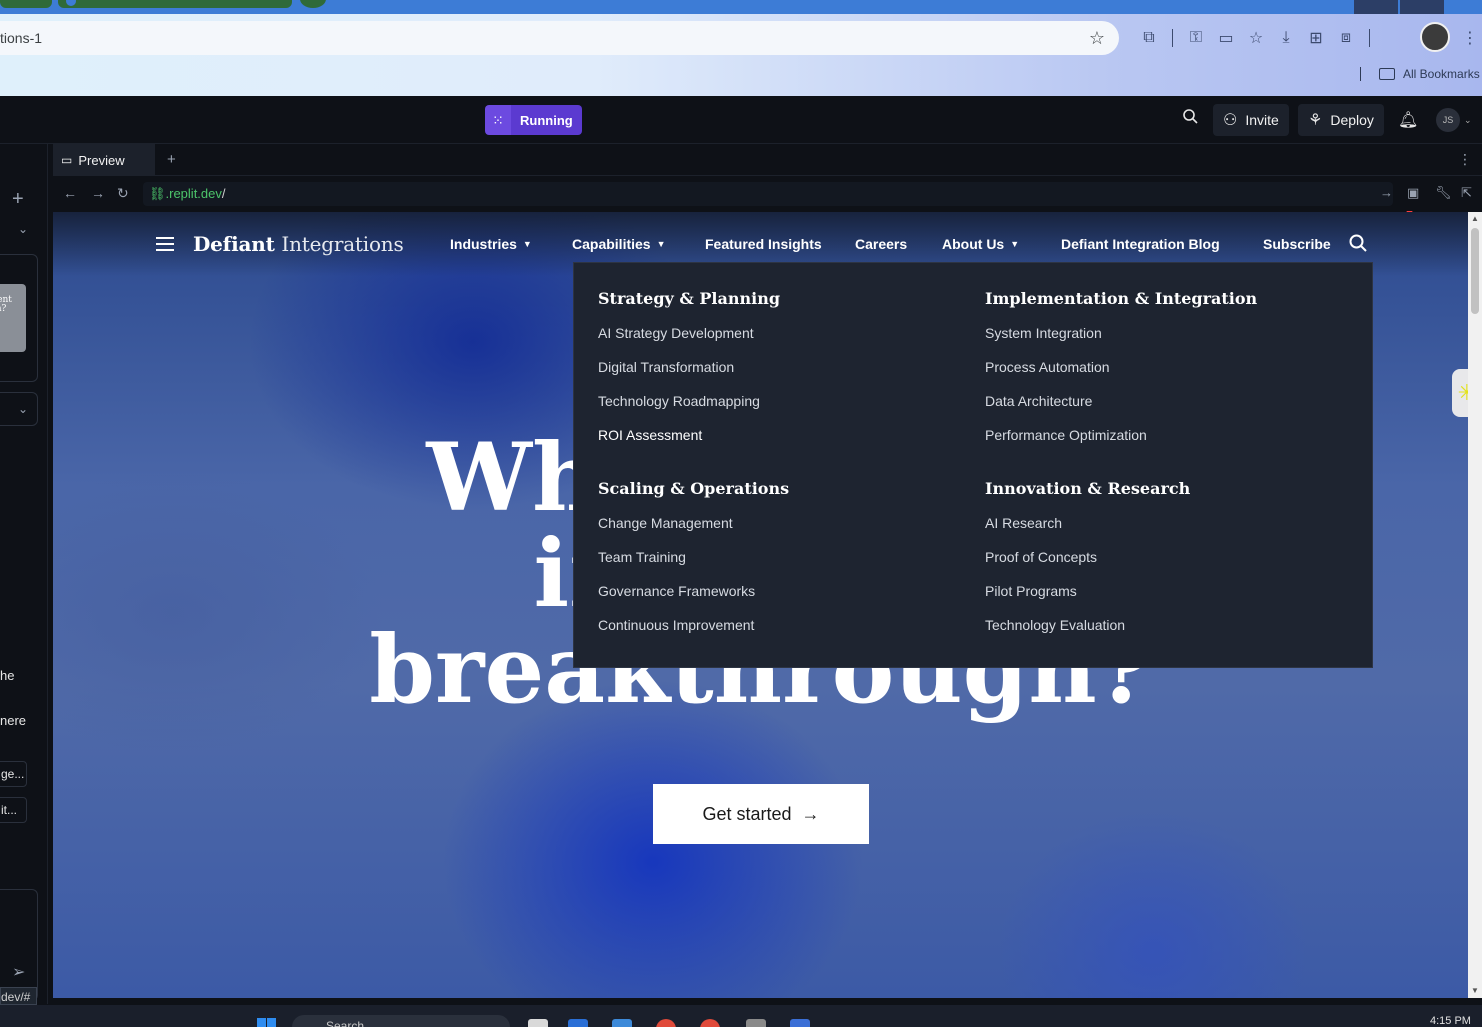 This screenshot has height=1027, width=1482. I want to click on dropdown-section-title: Innovation & Research, so click(1088, 488).